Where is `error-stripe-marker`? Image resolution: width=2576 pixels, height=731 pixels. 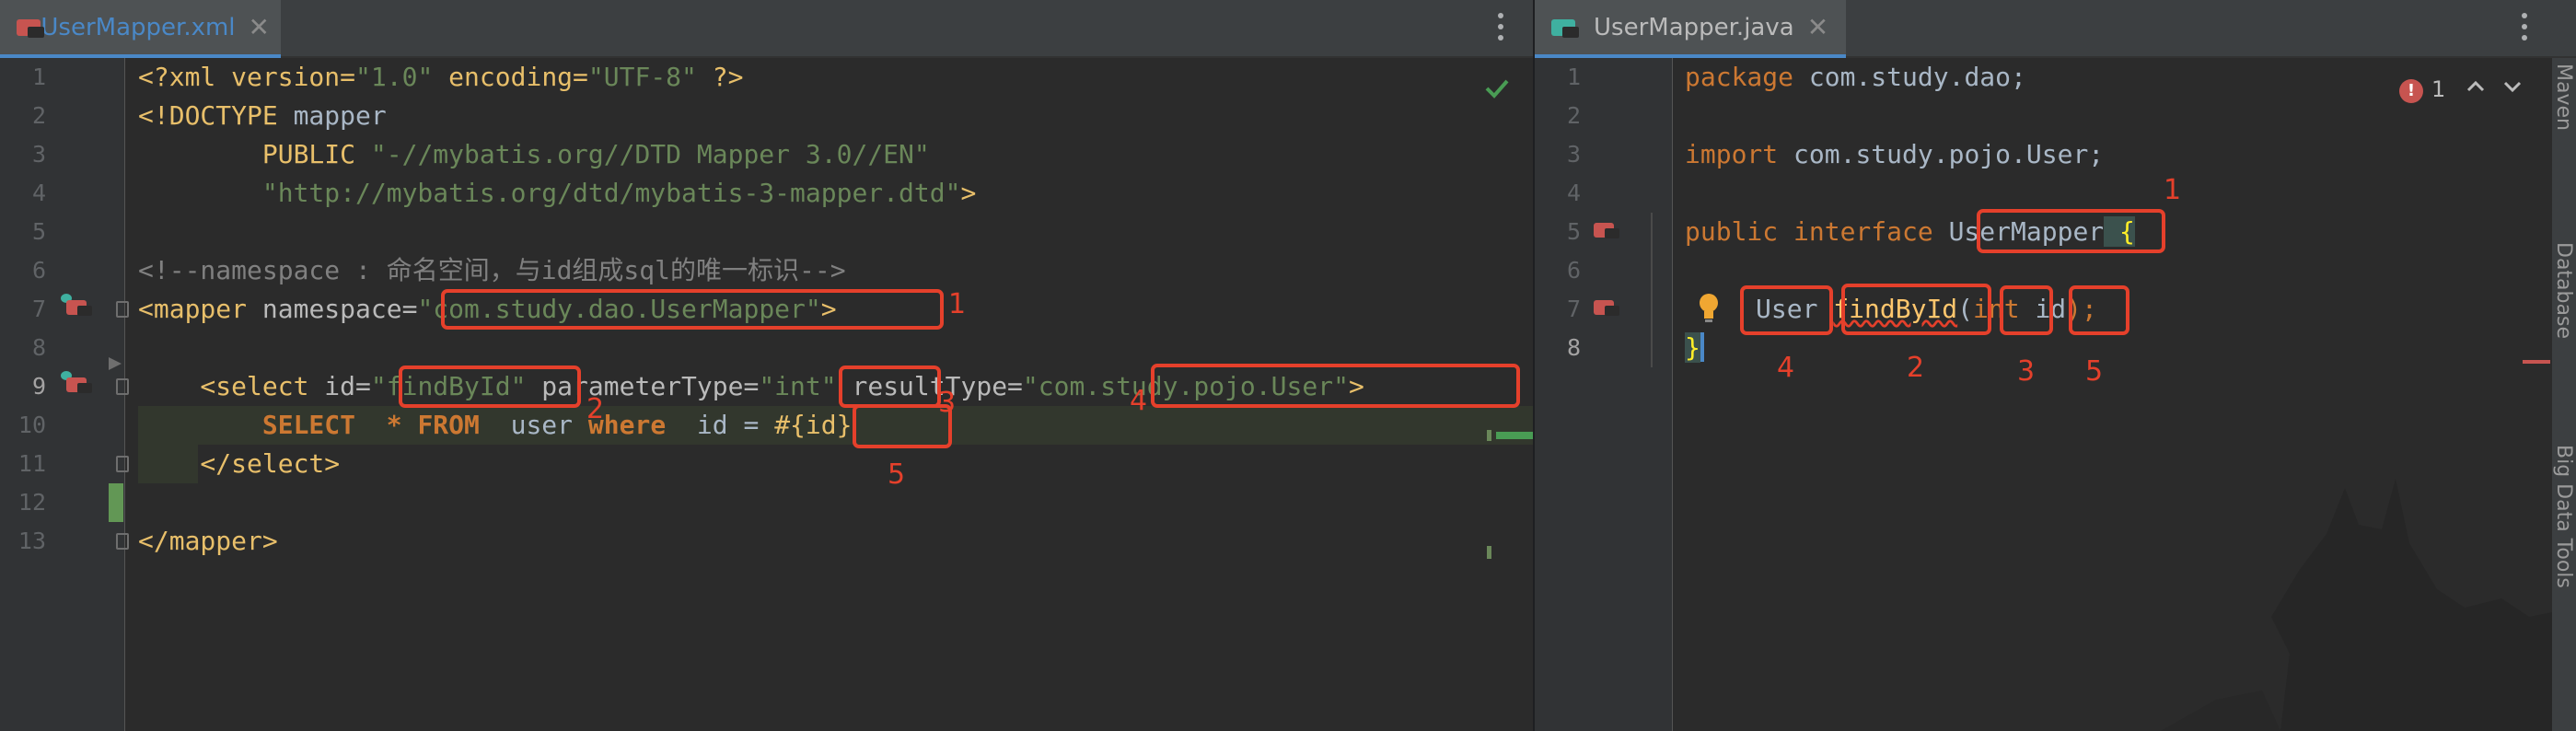
error-stripe-marker is located at coordinates (2536, 362).